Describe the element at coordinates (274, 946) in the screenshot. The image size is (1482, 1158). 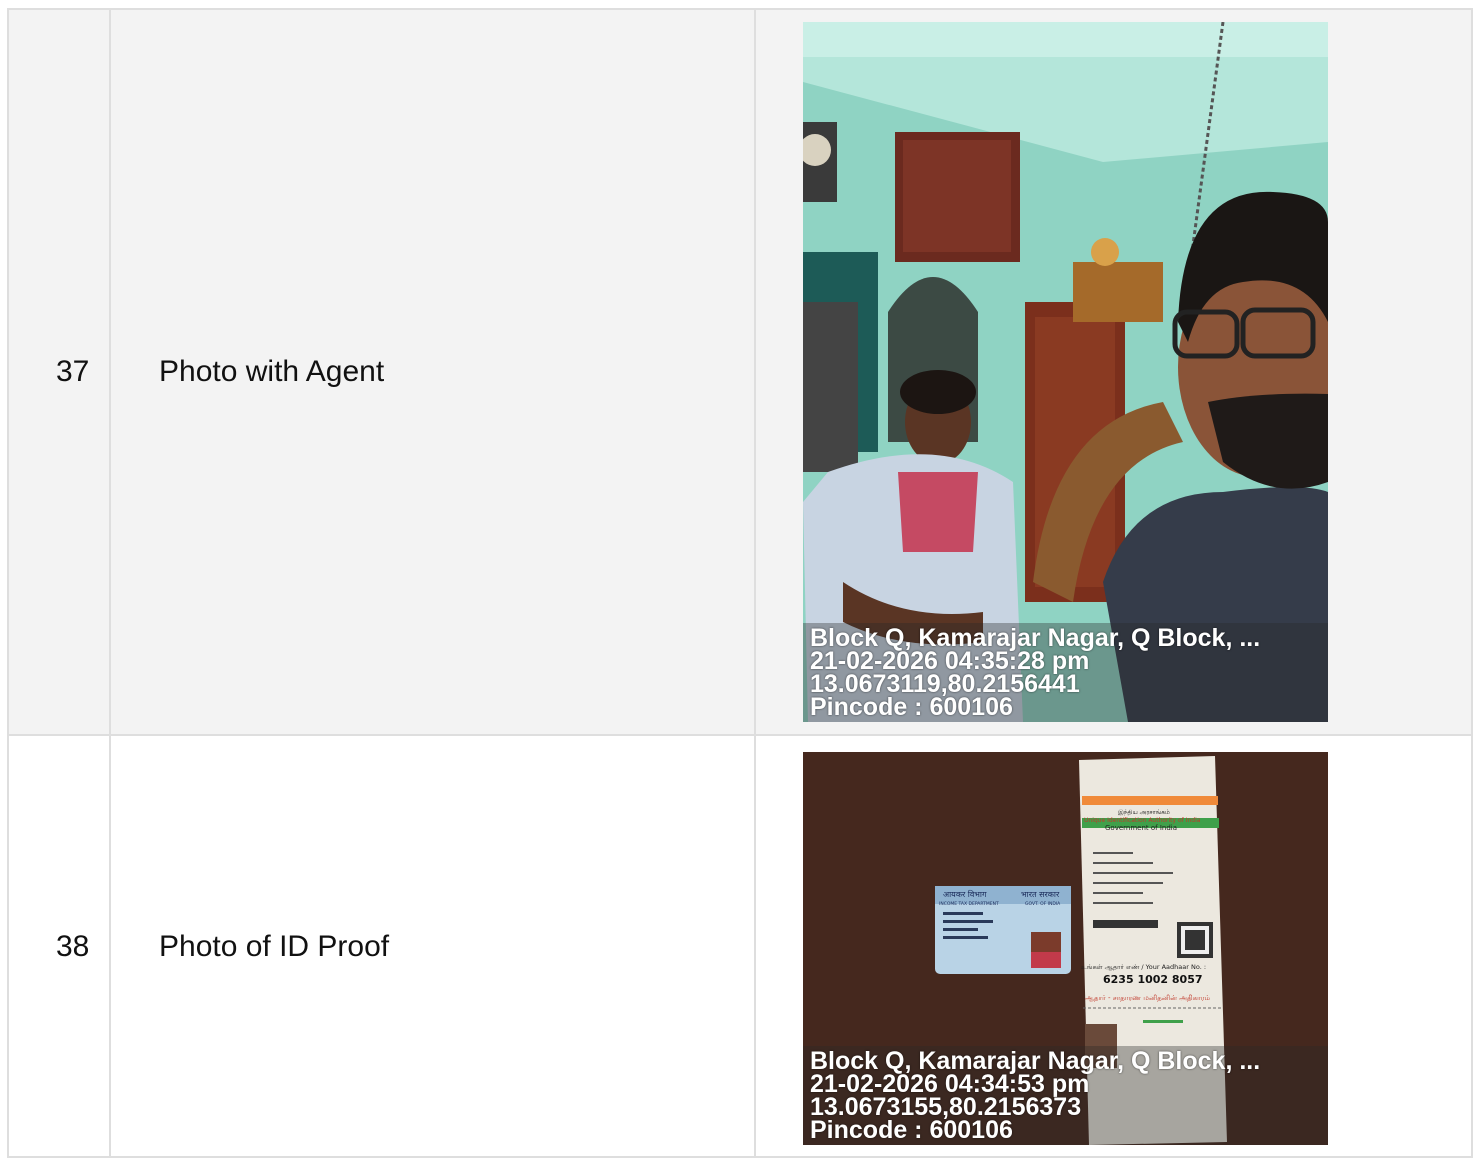
I see `row-label: Photo of ID Proof` at that location.